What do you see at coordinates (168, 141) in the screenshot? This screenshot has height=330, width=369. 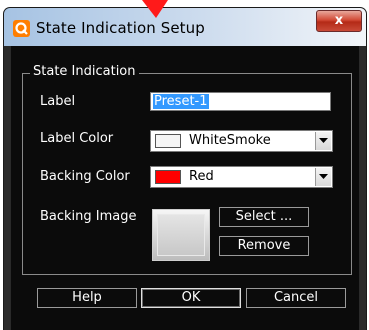 I see `label-color-swatch` at bounding box center [168, 141].